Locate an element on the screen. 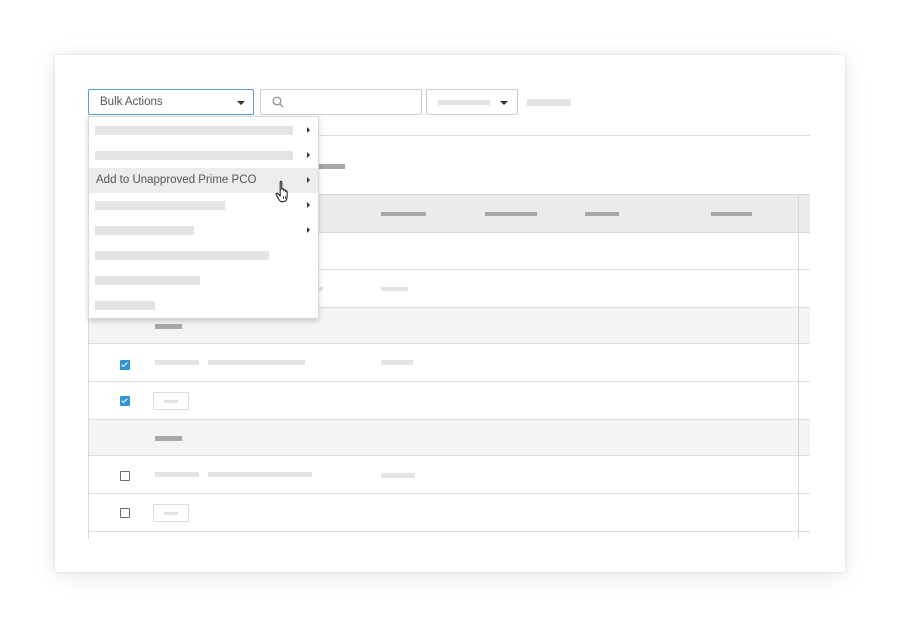 Image resolution: width=900 pixels, height=627 pixels. pointer-hand-icon is located at coordinates (281, 191).